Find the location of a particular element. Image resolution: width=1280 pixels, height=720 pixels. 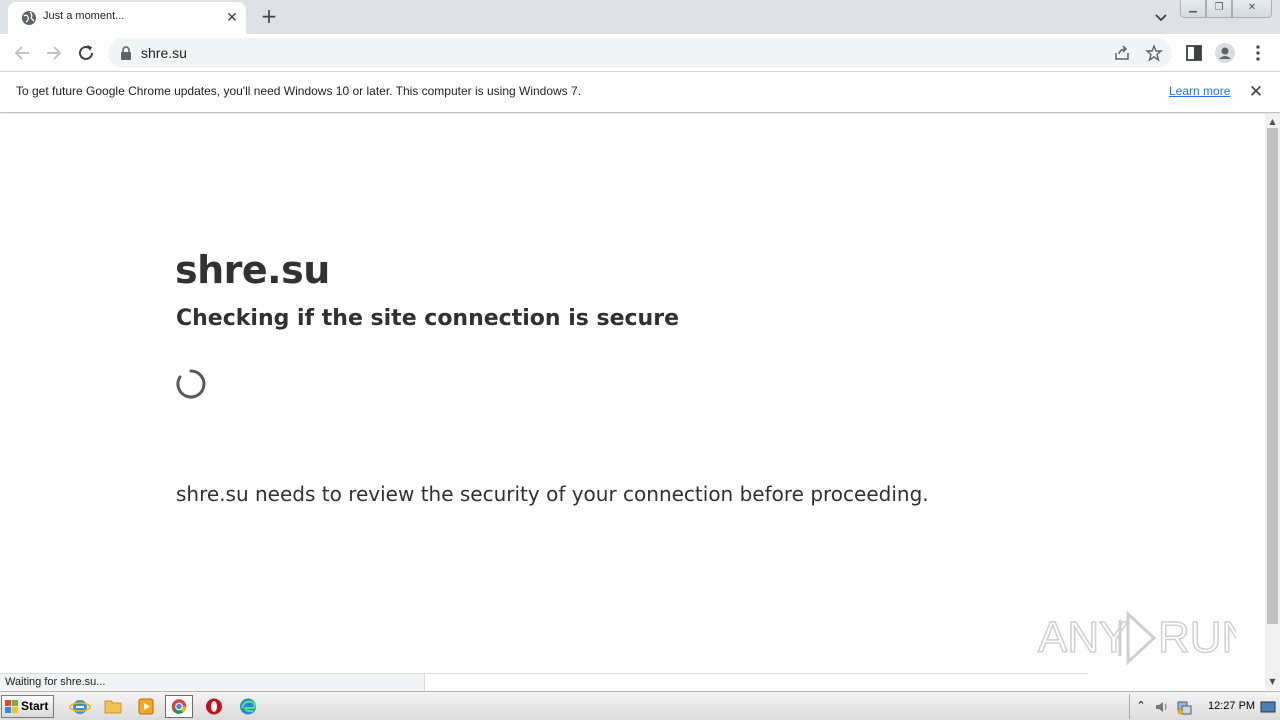

opera-icon is located at coordinates (214, 706).